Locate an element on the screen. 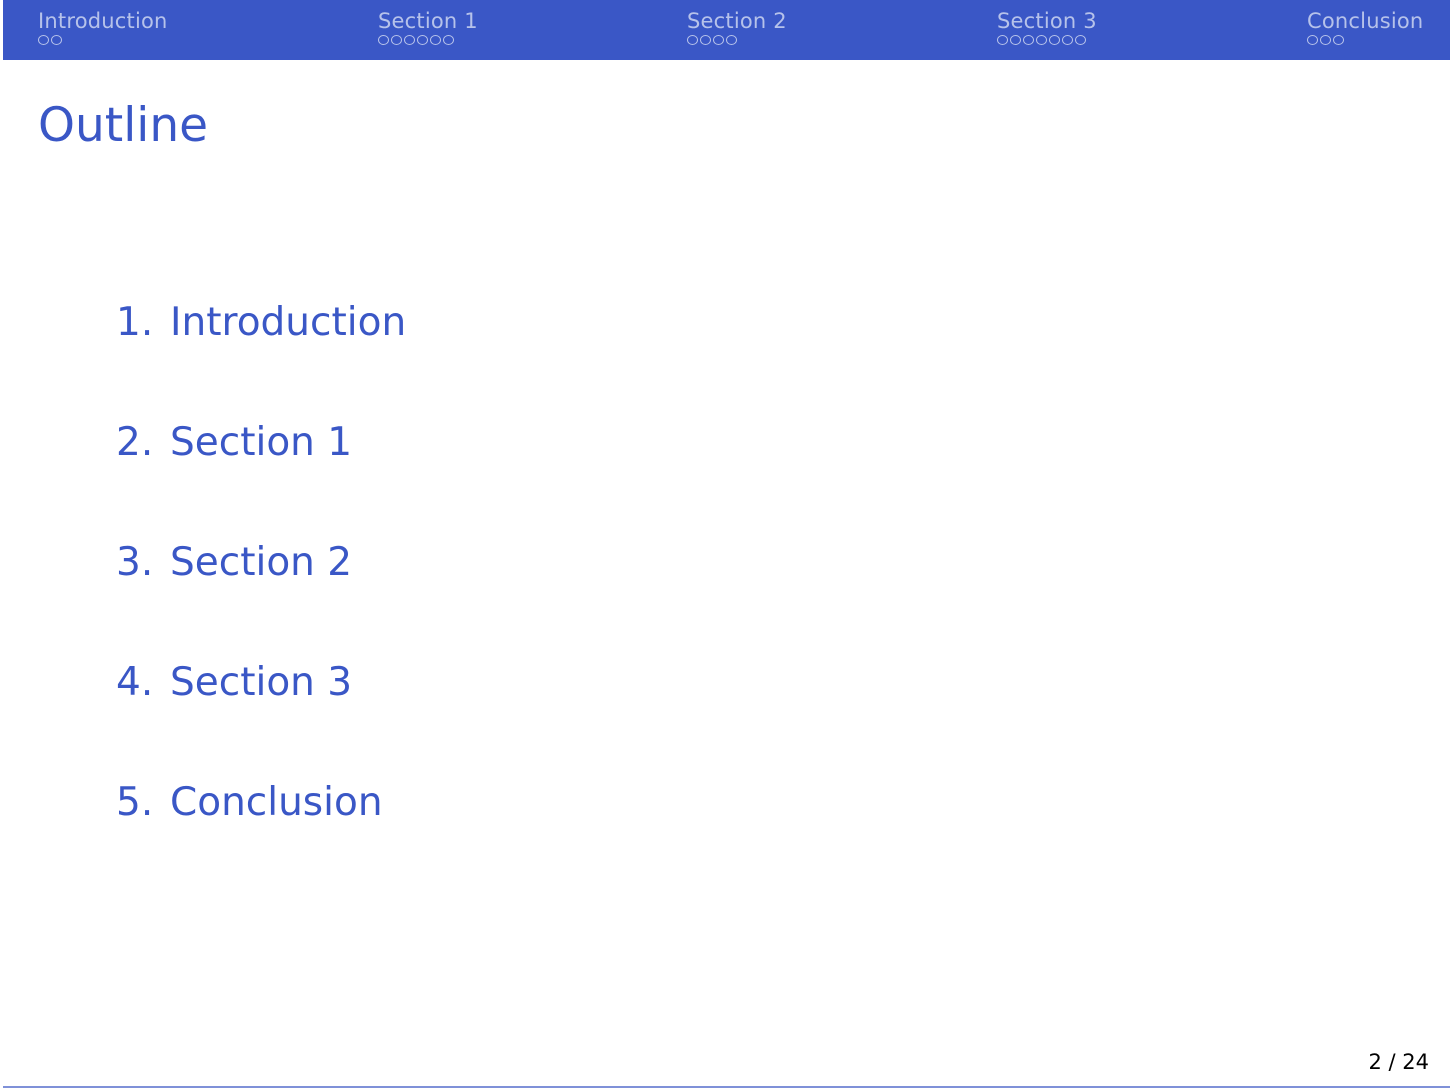 This screenshot has width=1450, height=1090. toc-item-number: 2. is located at coordinates (135, 442).